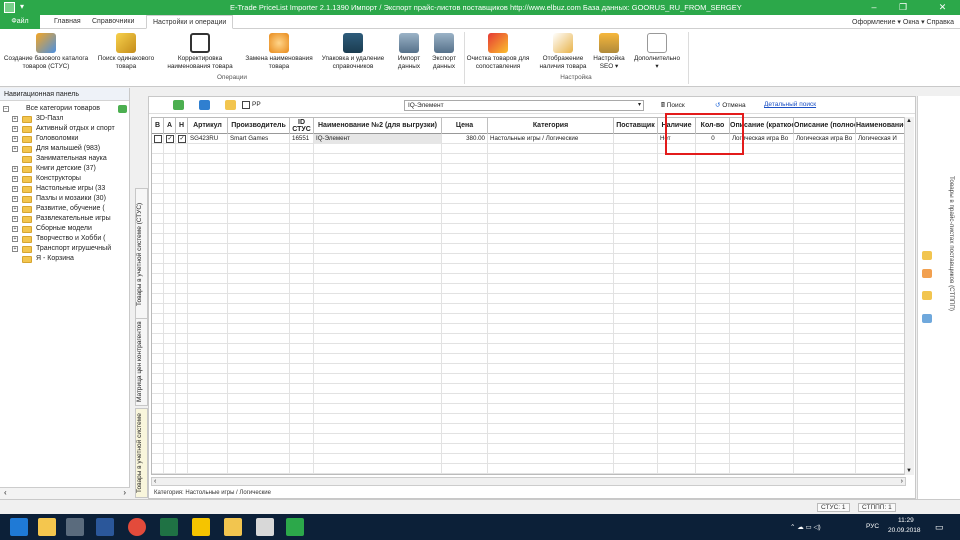  I want to click on tab-stus: Товары в учетной системе (СТУС), so click(141, 254).